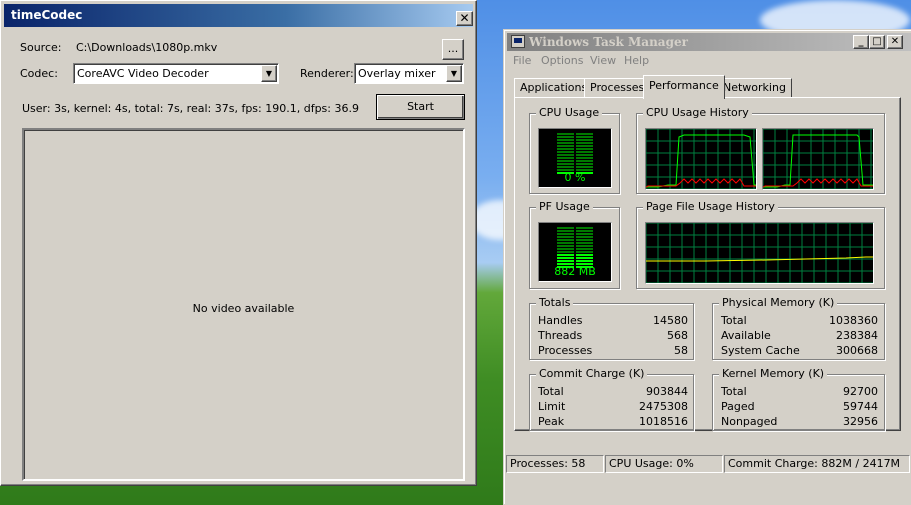 Image resolution: width=911 pixels, height=505 pixels. Describe the element at coordinates (760, 350) in the screenshot. I see `row-key: System Cache` at that location.